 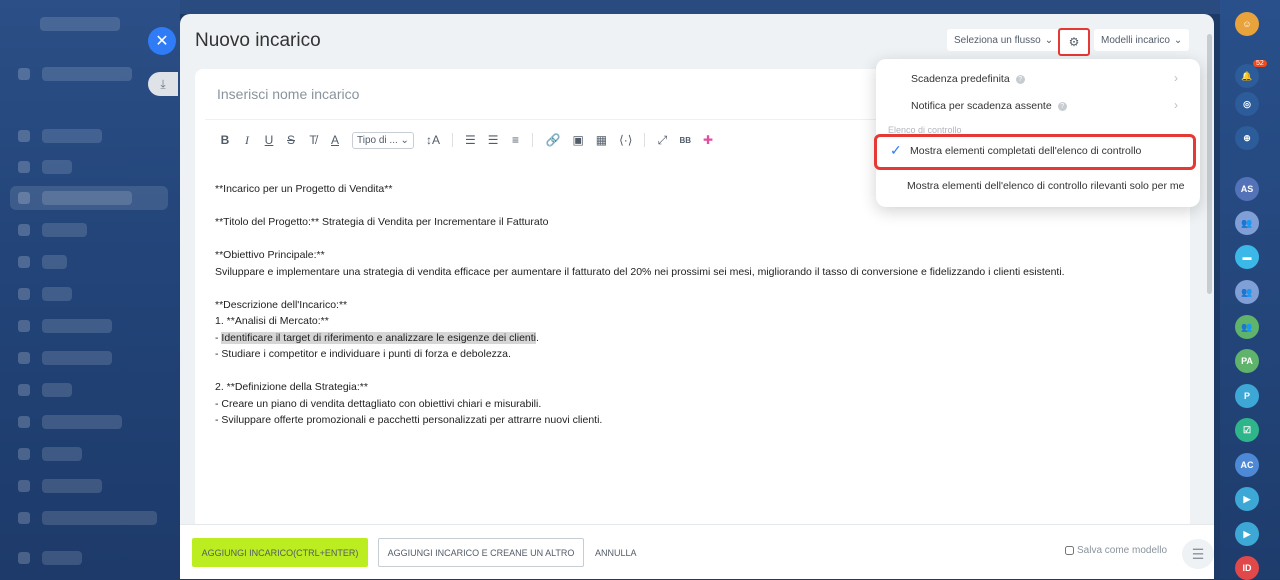 I want to click on font-type-select: Tipo di ... ⌄, so click(x=383, y=140).